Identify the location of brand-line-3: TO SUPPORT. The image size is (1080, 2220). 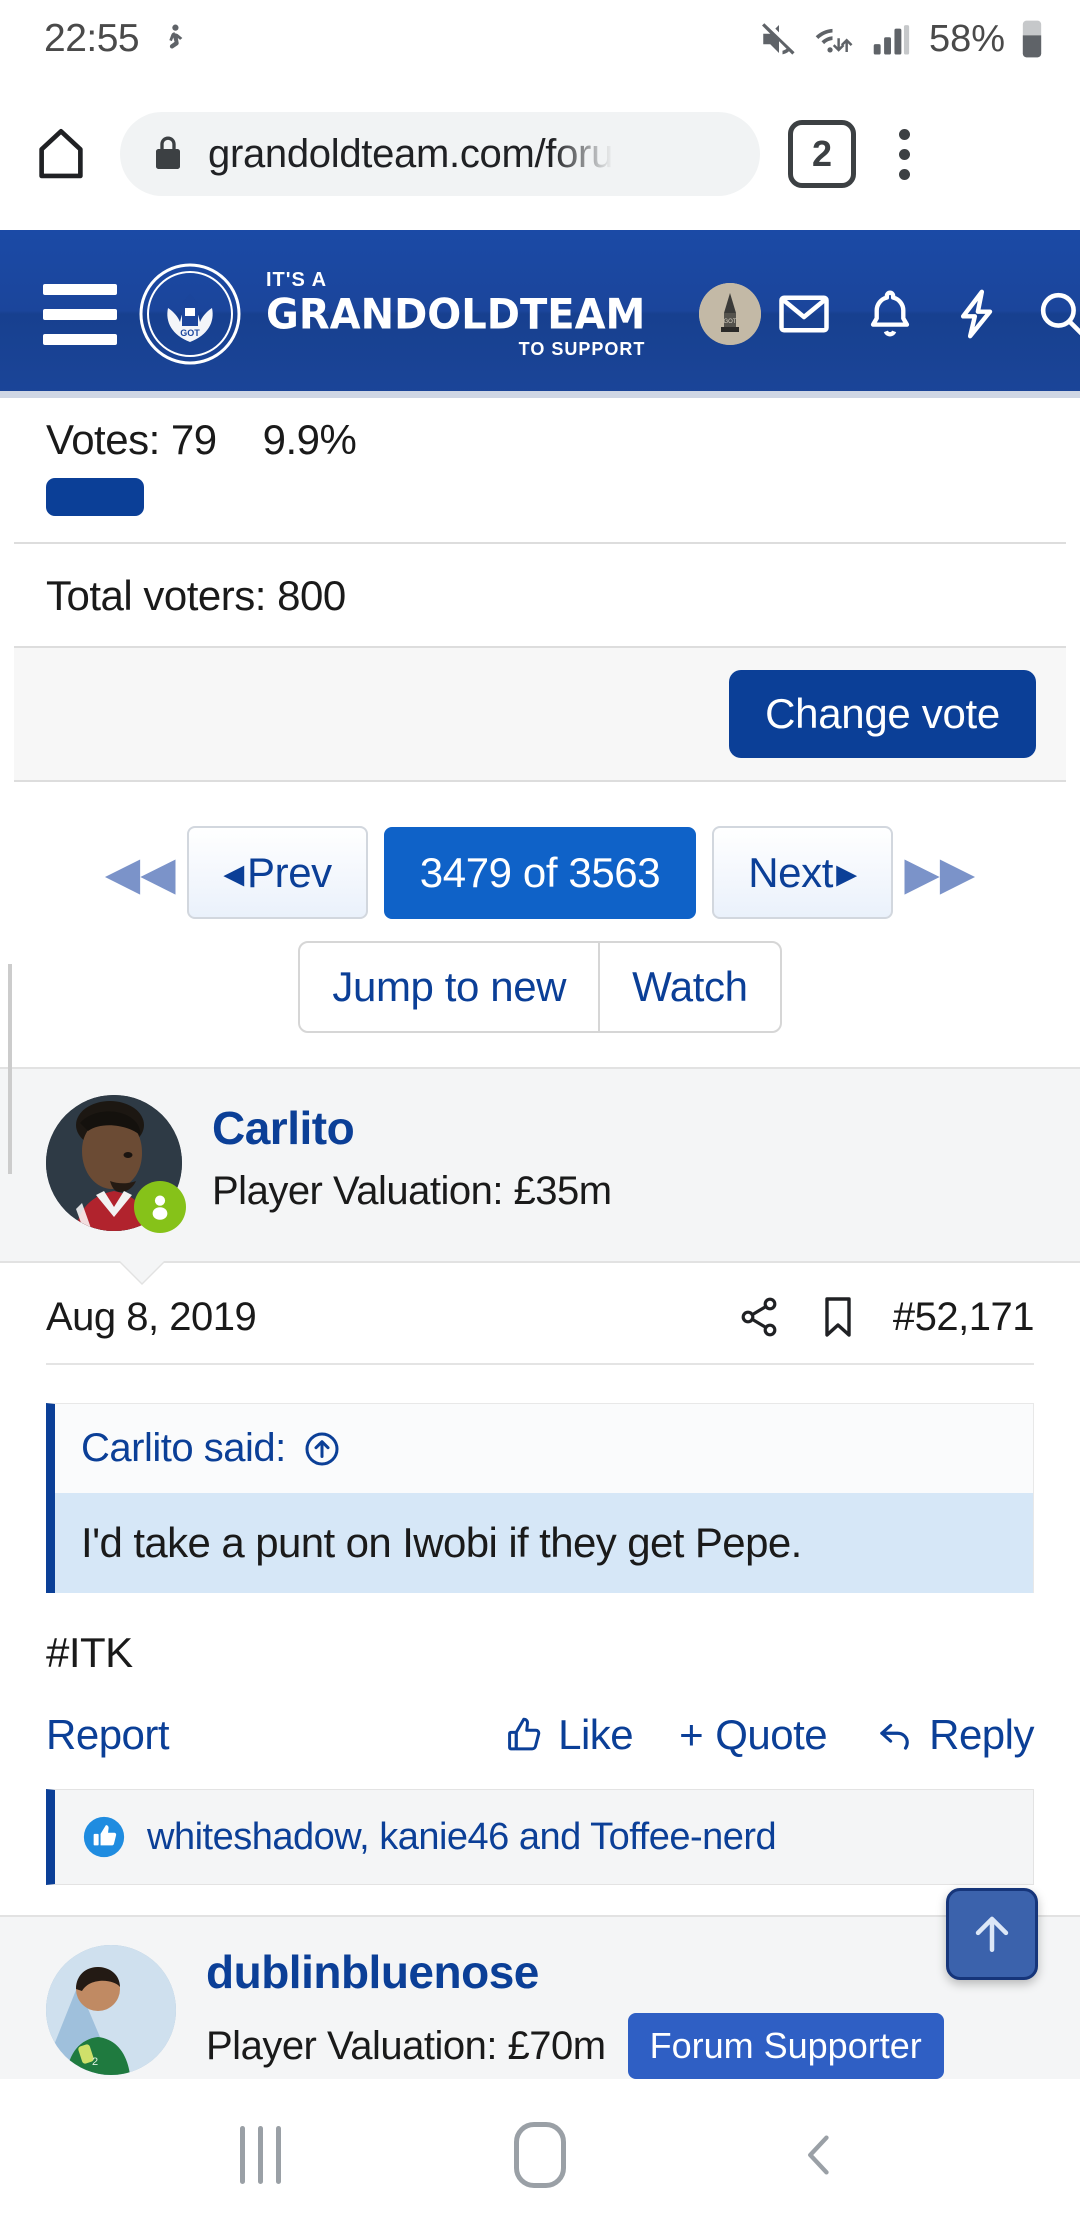
(582, 349).